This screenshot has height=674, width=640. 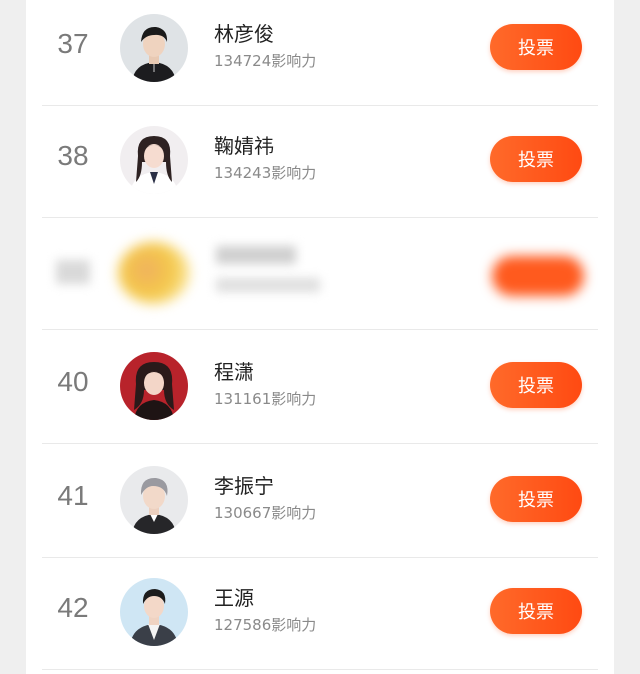 What do you see at coordinates (265, 399) in the screenshot?
I see `influence-score: 131161影响力` at bounding box center [265, 399].